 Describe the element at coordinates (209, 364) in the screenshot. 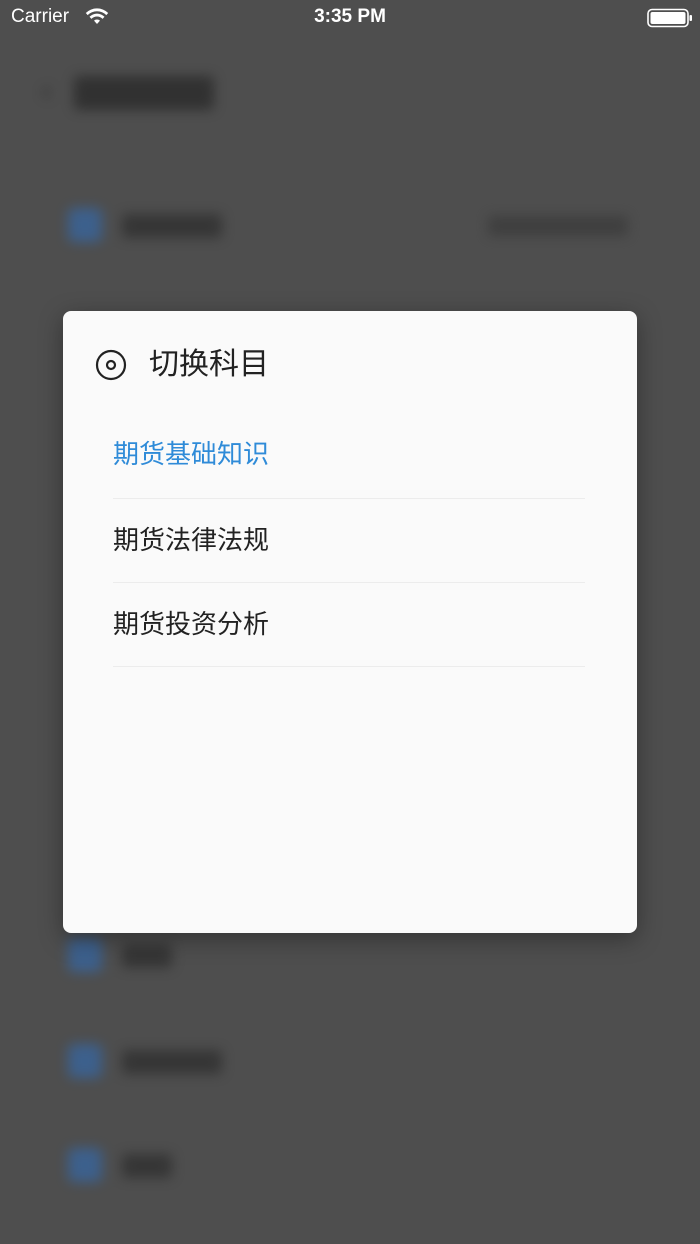

I see `dialog-title: 切换科目` at that location.